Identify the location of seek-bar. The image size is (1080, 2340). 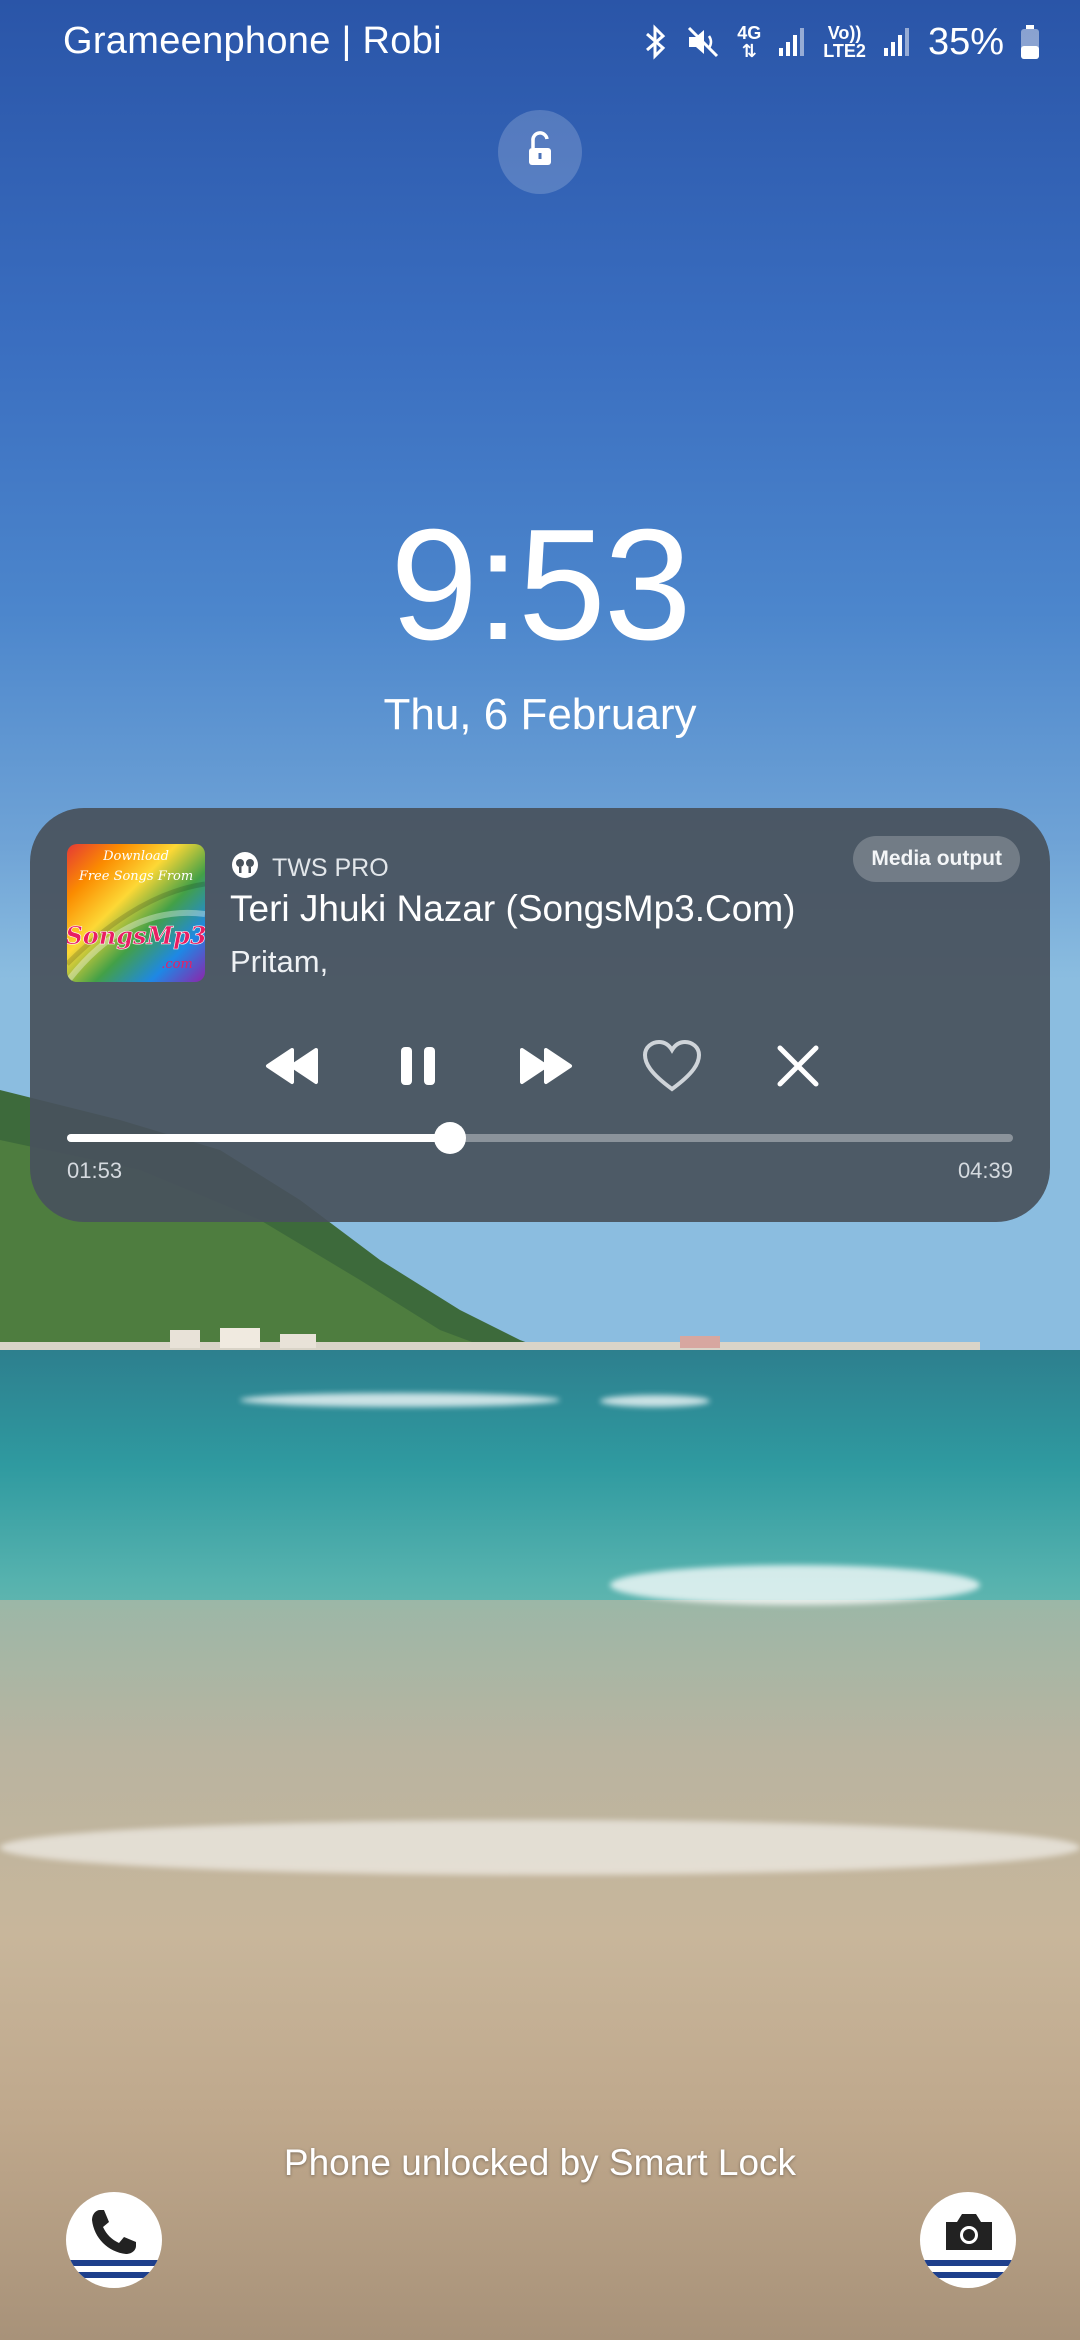
(540, 1138).